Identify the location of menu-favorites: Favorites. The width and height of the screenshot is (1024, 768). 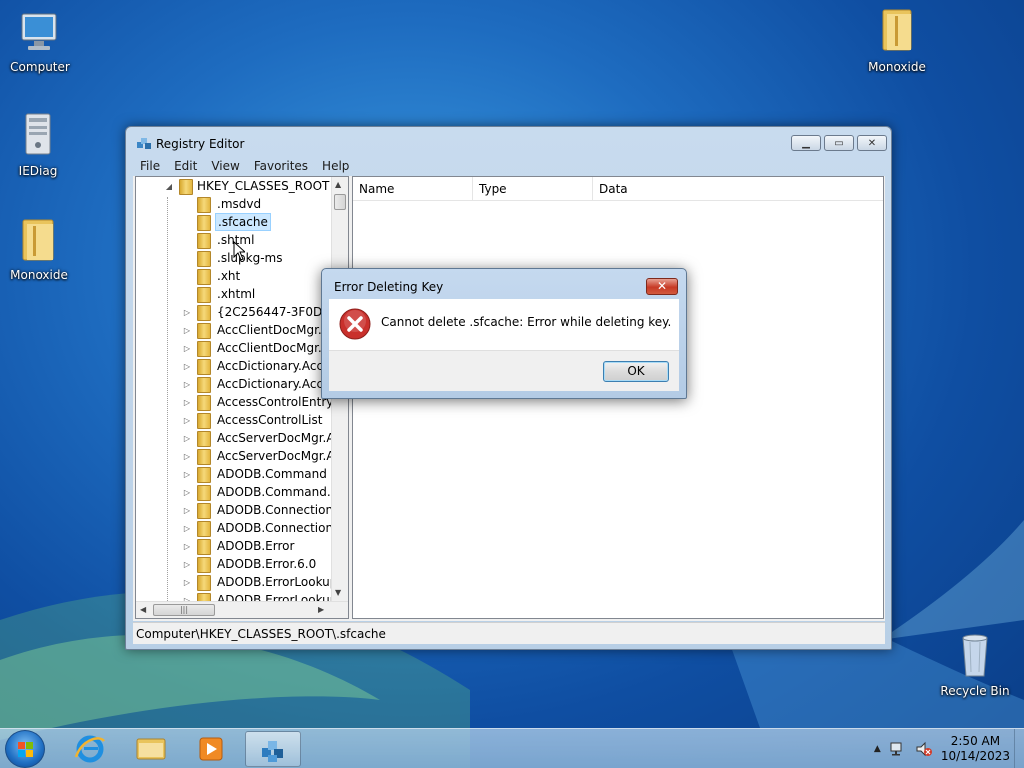
(281, 167).